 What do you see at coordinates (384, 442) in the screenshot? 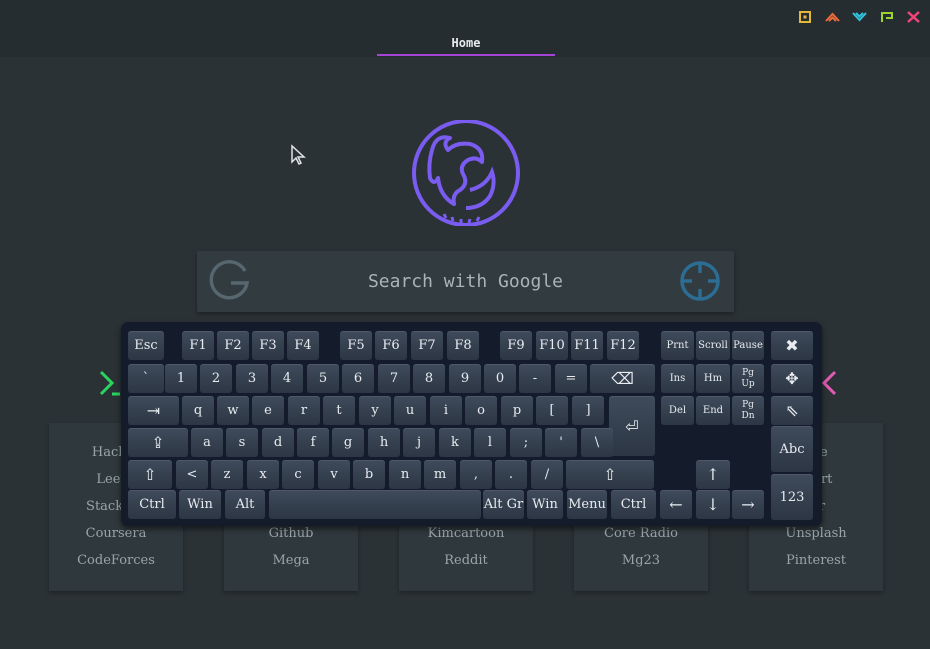
I see `key-h: h` at bounding box center [384, 442].